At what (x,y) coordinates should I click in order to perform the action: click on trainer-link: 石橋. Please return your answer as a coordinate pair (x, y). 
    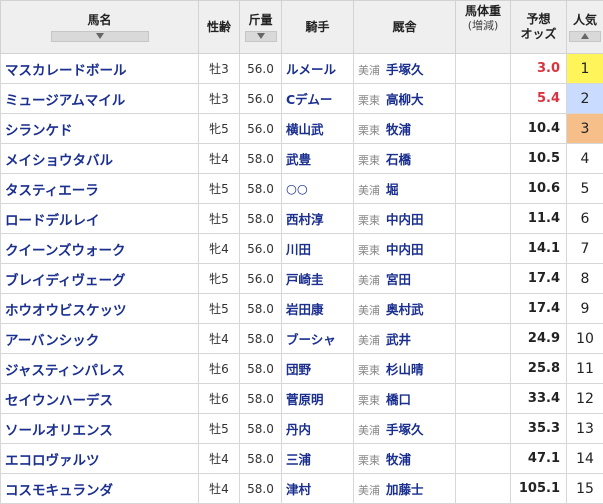
    Looking at the image, I should click on (398, 159).